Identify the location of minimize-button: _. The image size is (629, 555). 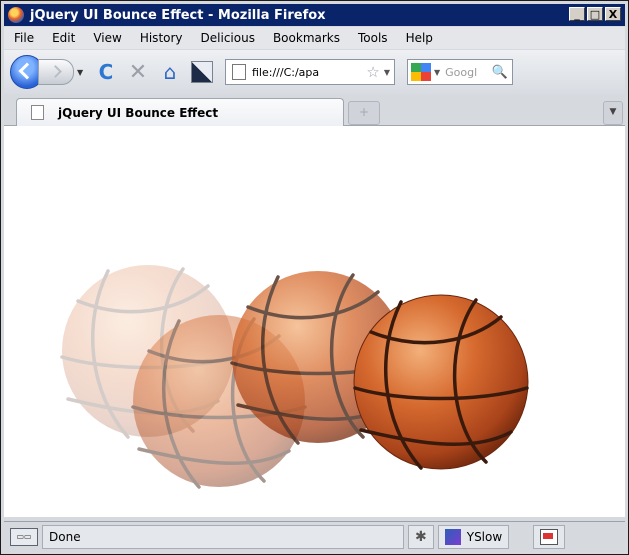
(577, 14).